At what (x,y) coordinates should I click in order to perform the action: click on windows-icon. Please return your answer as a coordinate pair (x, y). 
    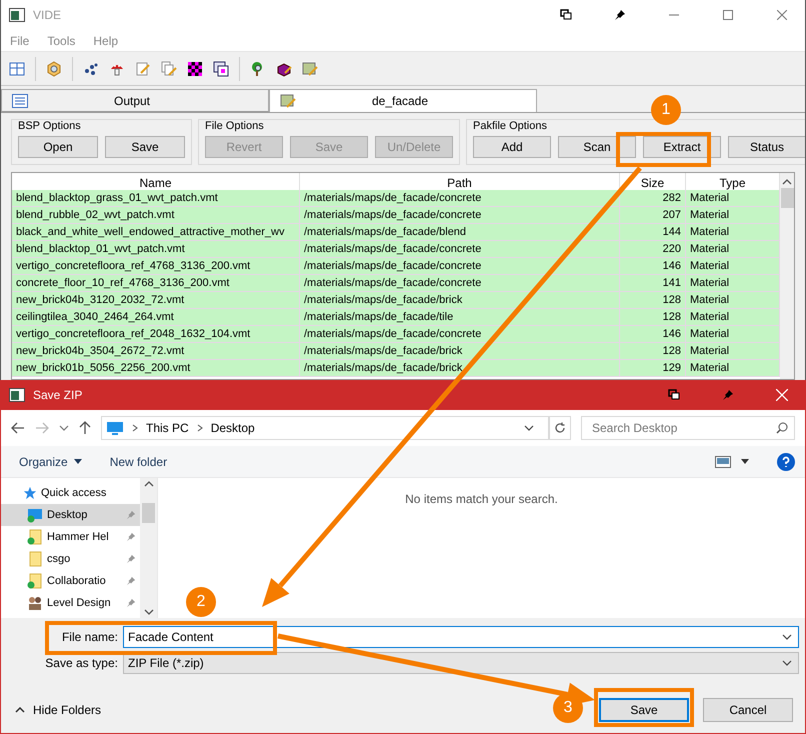
    Looking at the image, I should click on (221, 68).